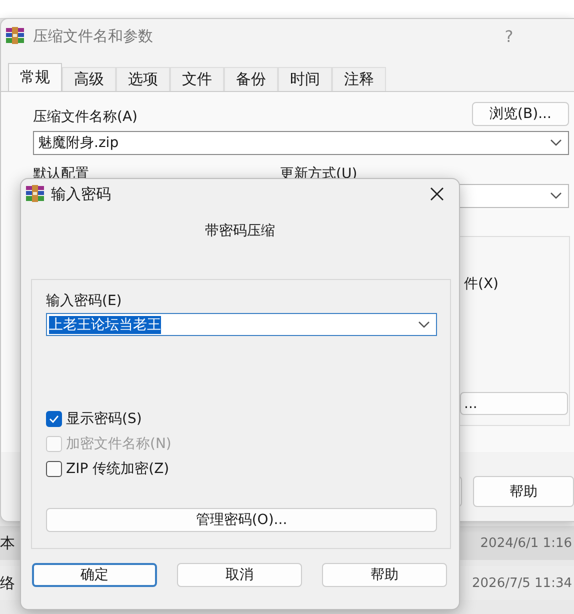 The height and width of the screenshot is (614, 574). What do you see at coordinates (359, 79) in the screenshot?
I see `tab: 注释` at bounding box center [359, 79].